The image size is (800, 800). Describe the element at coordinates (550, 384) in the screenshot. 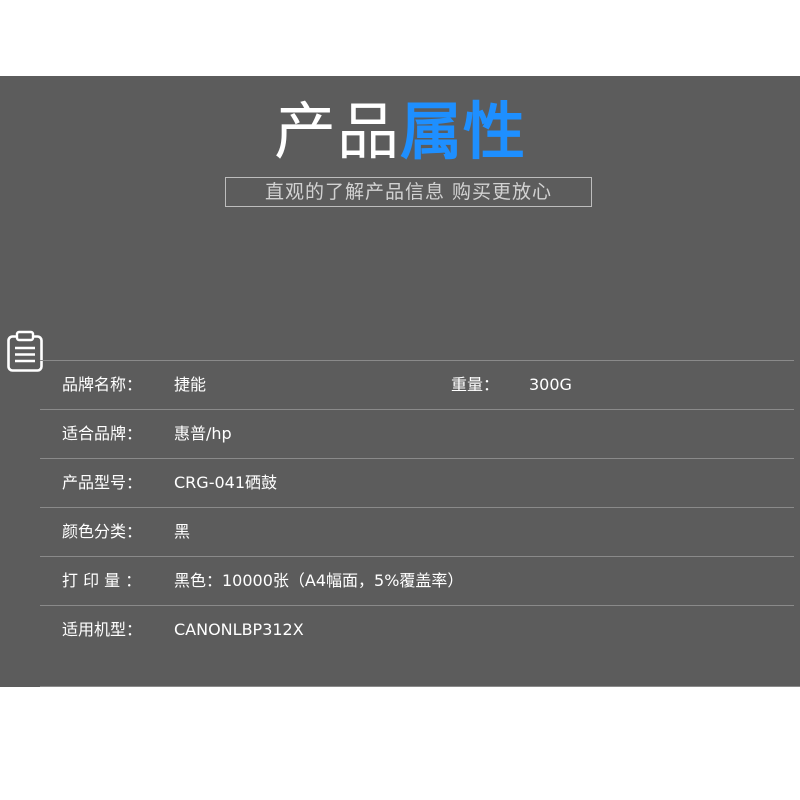

I see `weight-value: 300G` at that location.